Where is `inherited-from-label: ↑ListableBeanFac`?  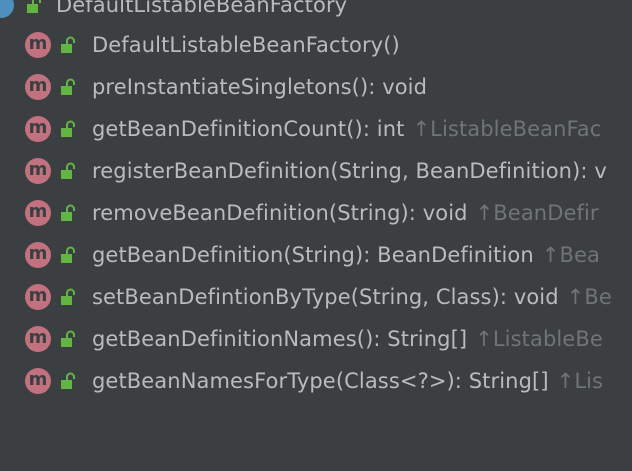
inherited-from-label: ↑ListableBeanFac is located at coordinates (507, 129).